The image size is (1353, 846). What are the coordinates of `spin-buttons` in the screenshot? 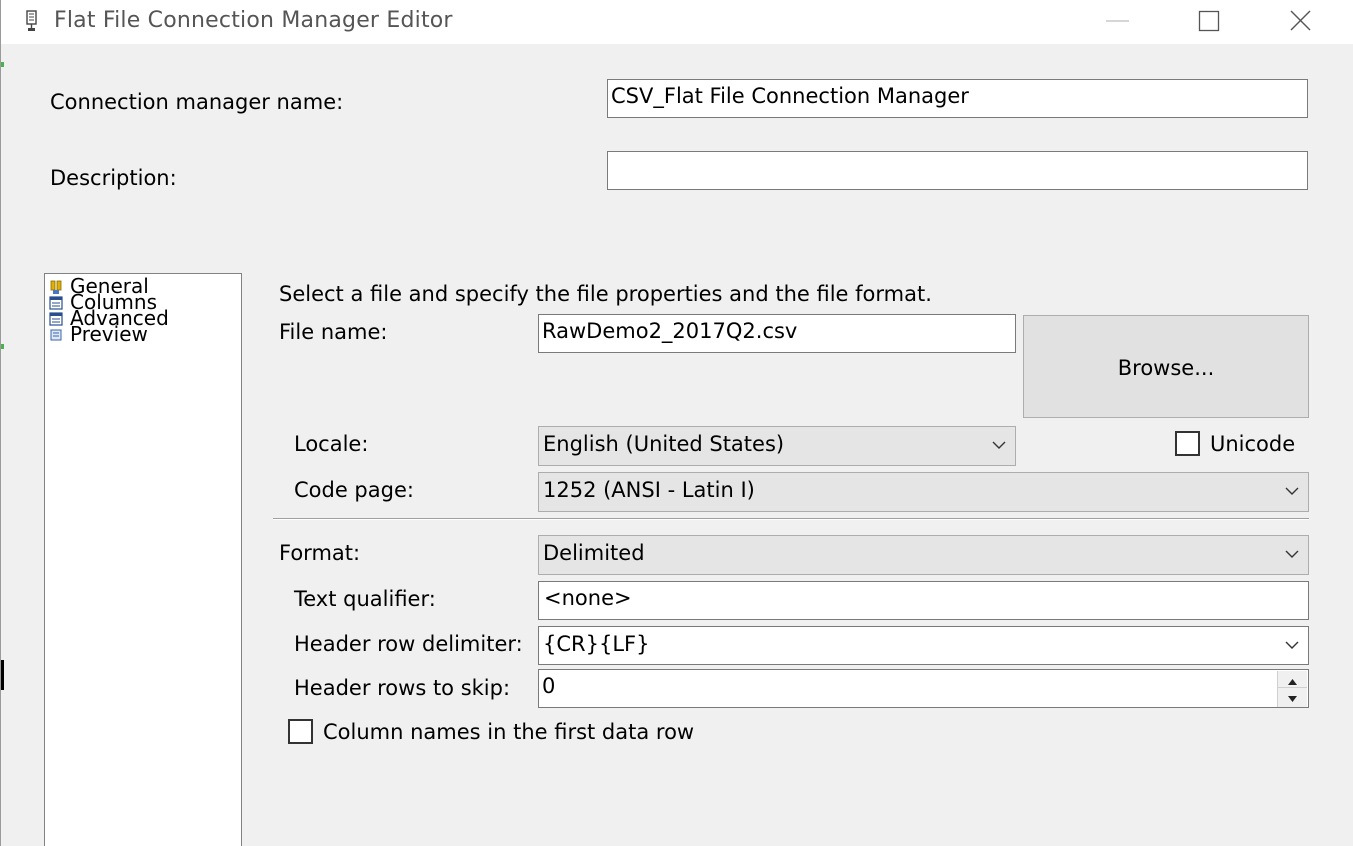 It's located at (1292, 689).